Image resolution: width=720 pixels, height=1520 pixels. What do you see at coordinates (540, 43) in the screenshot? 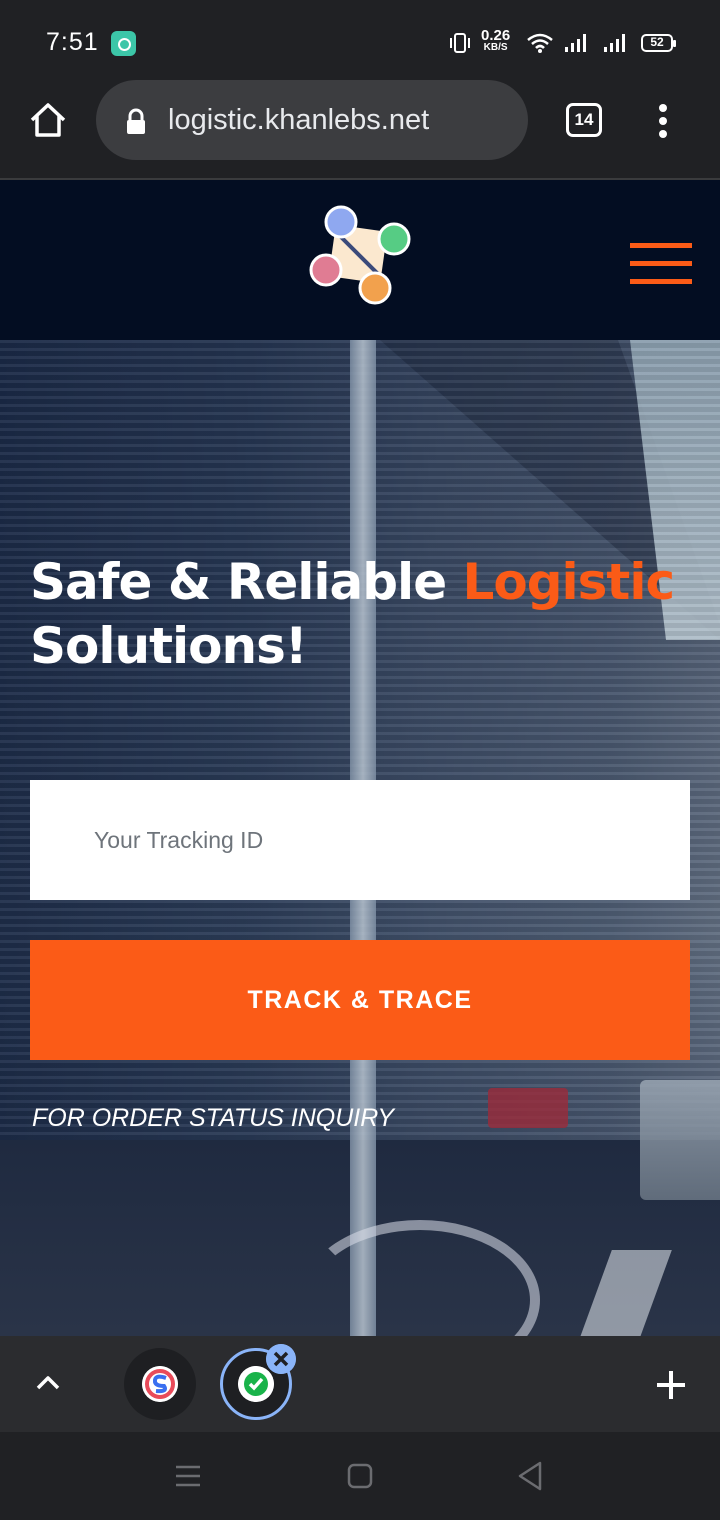
I see `wifi-icon` at bounding box center [540, 43].